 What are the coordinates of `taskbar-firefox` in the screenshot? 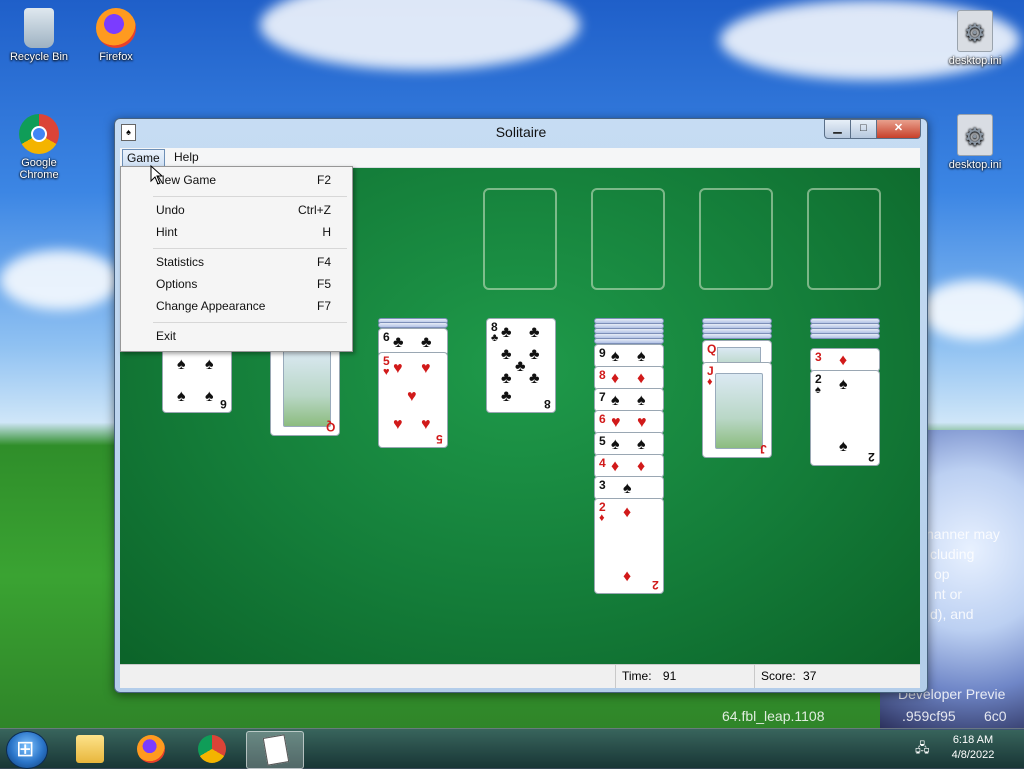 It's located at (151, 749).